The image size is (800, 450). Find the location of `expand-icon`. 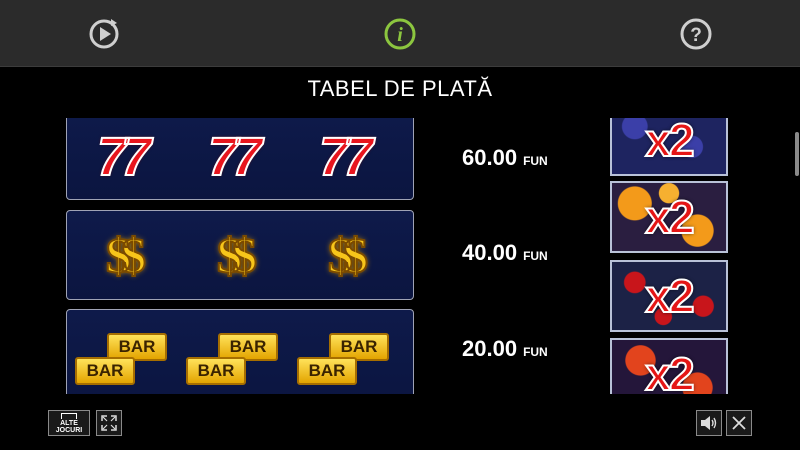

expand-icon is located at coordinates (109, 423).